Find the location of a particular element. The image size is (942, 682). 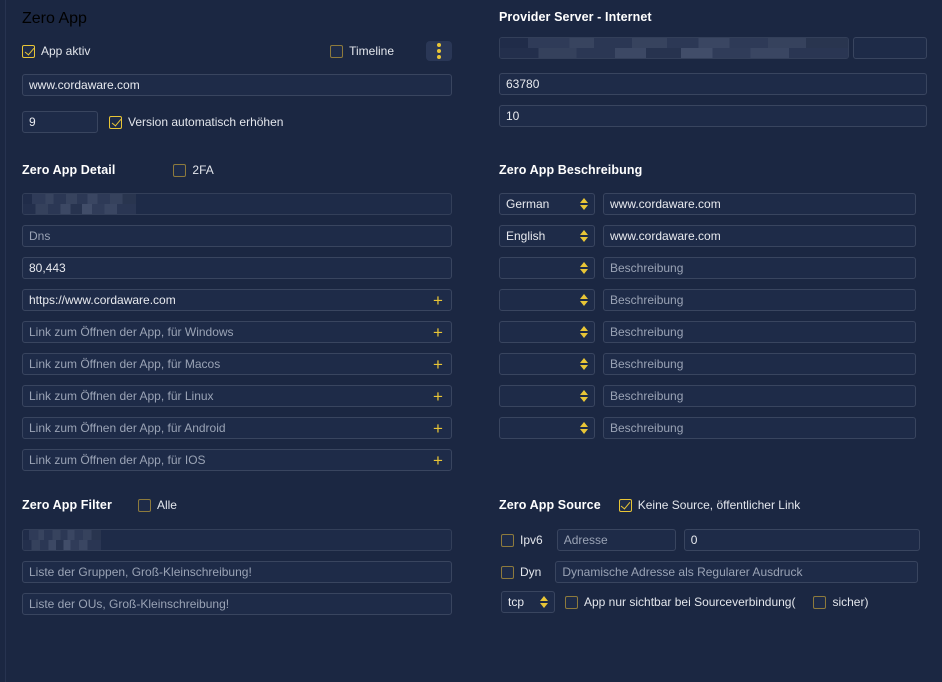

filter-ous-input: Liste der OUs, Groß-Kleinschreibung! is located at coordinates (237, 604).